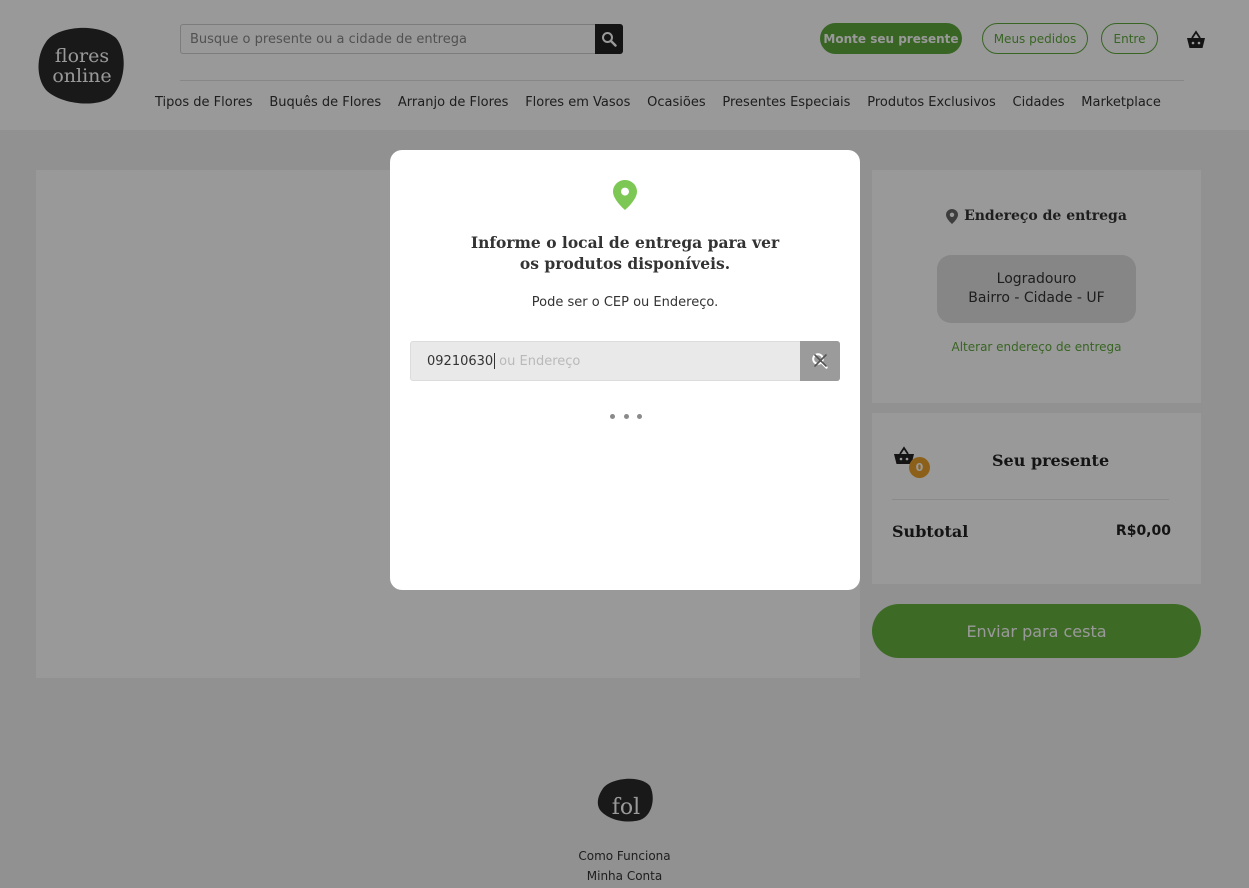  What do you see at coordinates (625, 242) in the screenshot?
I see `modal-title-line-1: Informe o local de entrega para ver` at bounding box center [625, 242].